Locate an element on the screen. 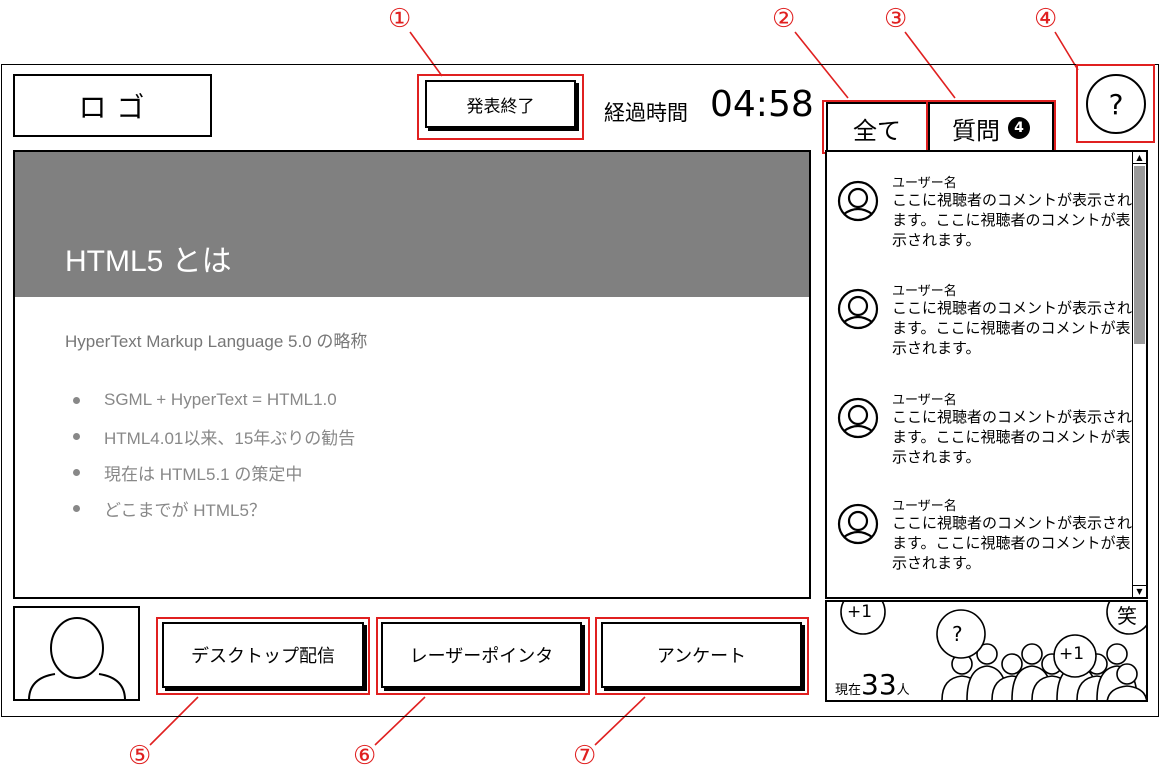 This screenshot has height=776, width=1160. elapsed-time: 04:58 is located at coordinates (762, 104).